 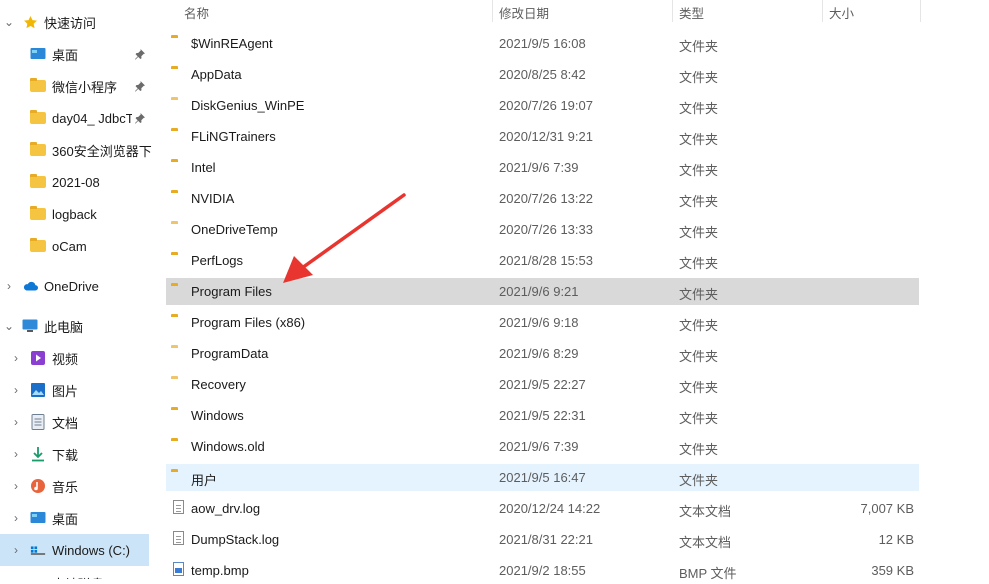 What do you see at coordinates (231, 291) in the screenshot?
I see `file-name: Program Files` at bounding box center [231, 291].